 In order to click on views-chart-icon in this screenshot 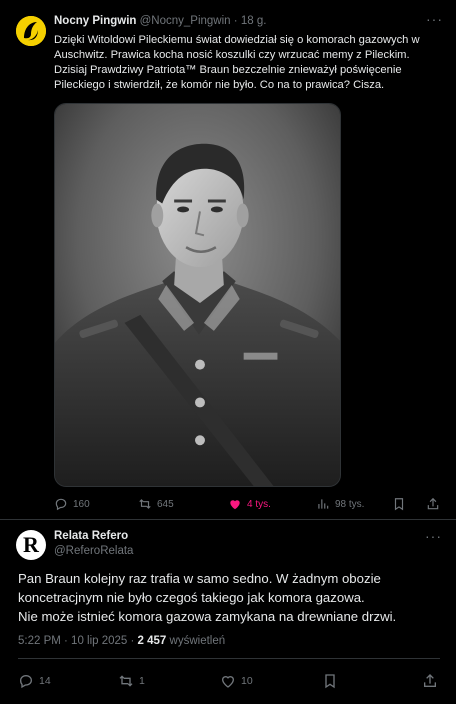, I will do `click(323, 504)`.